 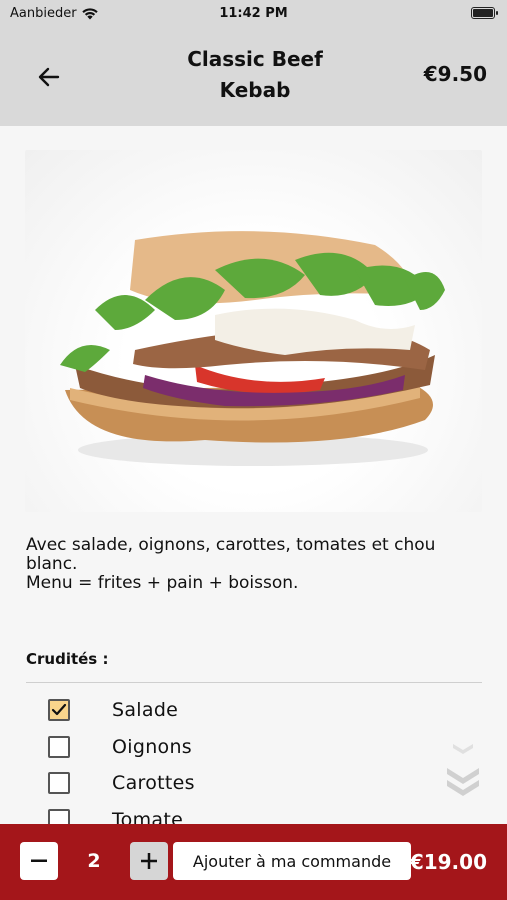 I want to click on decrease-quantity-button, so click(x=39, y=861).